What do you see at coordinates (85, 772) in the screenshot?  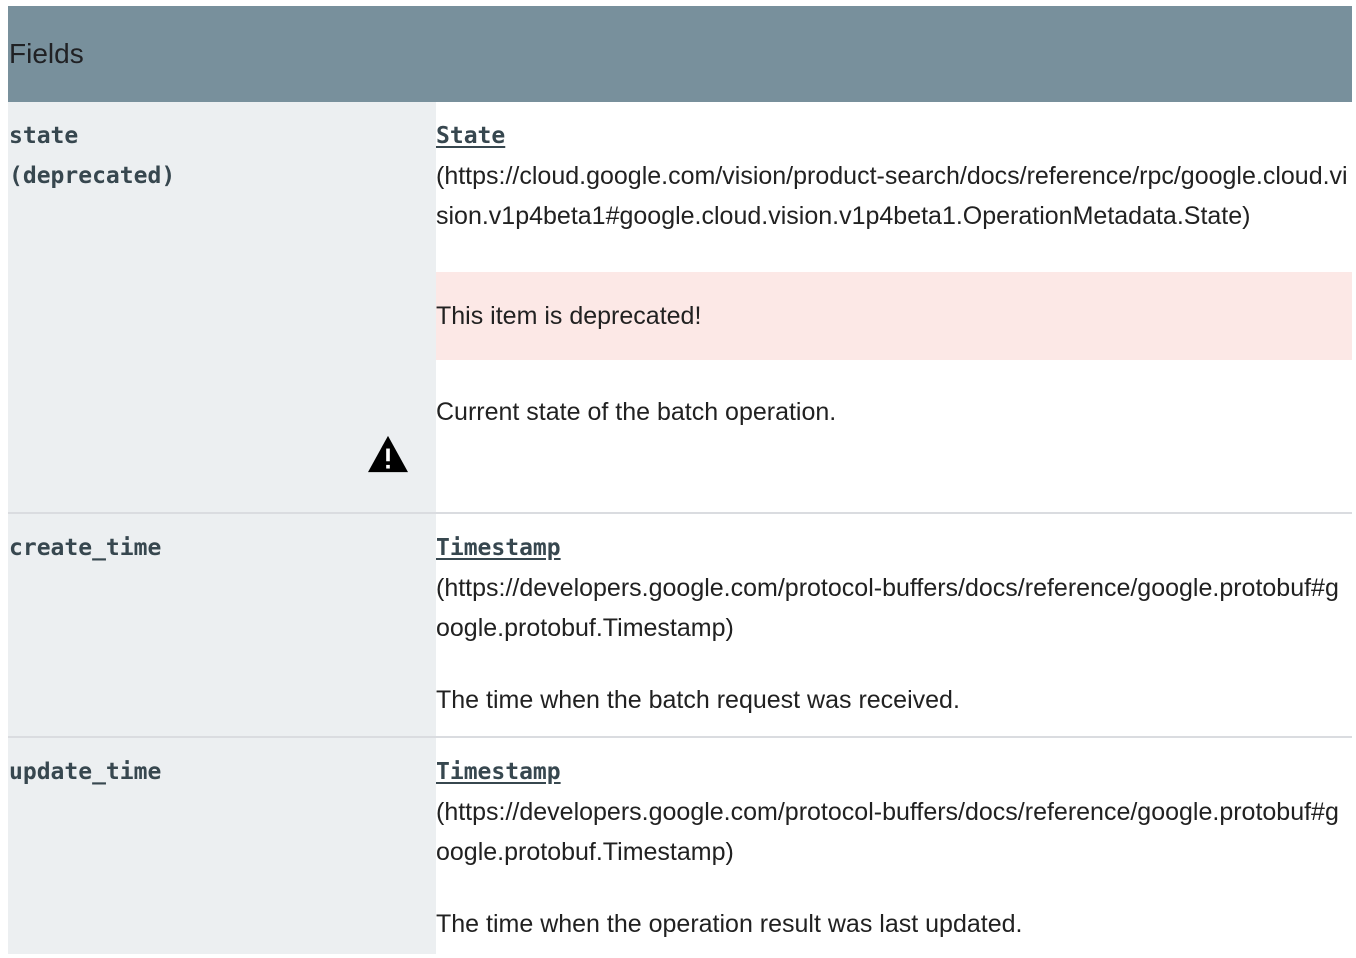 I see `field-name: update_time` at bounding box center [85, 772].